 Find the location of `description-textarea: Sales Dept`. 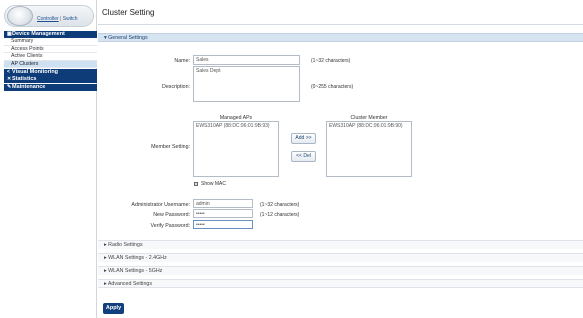

description-textarea: Sales Dept is located at coordinates (246, 84).